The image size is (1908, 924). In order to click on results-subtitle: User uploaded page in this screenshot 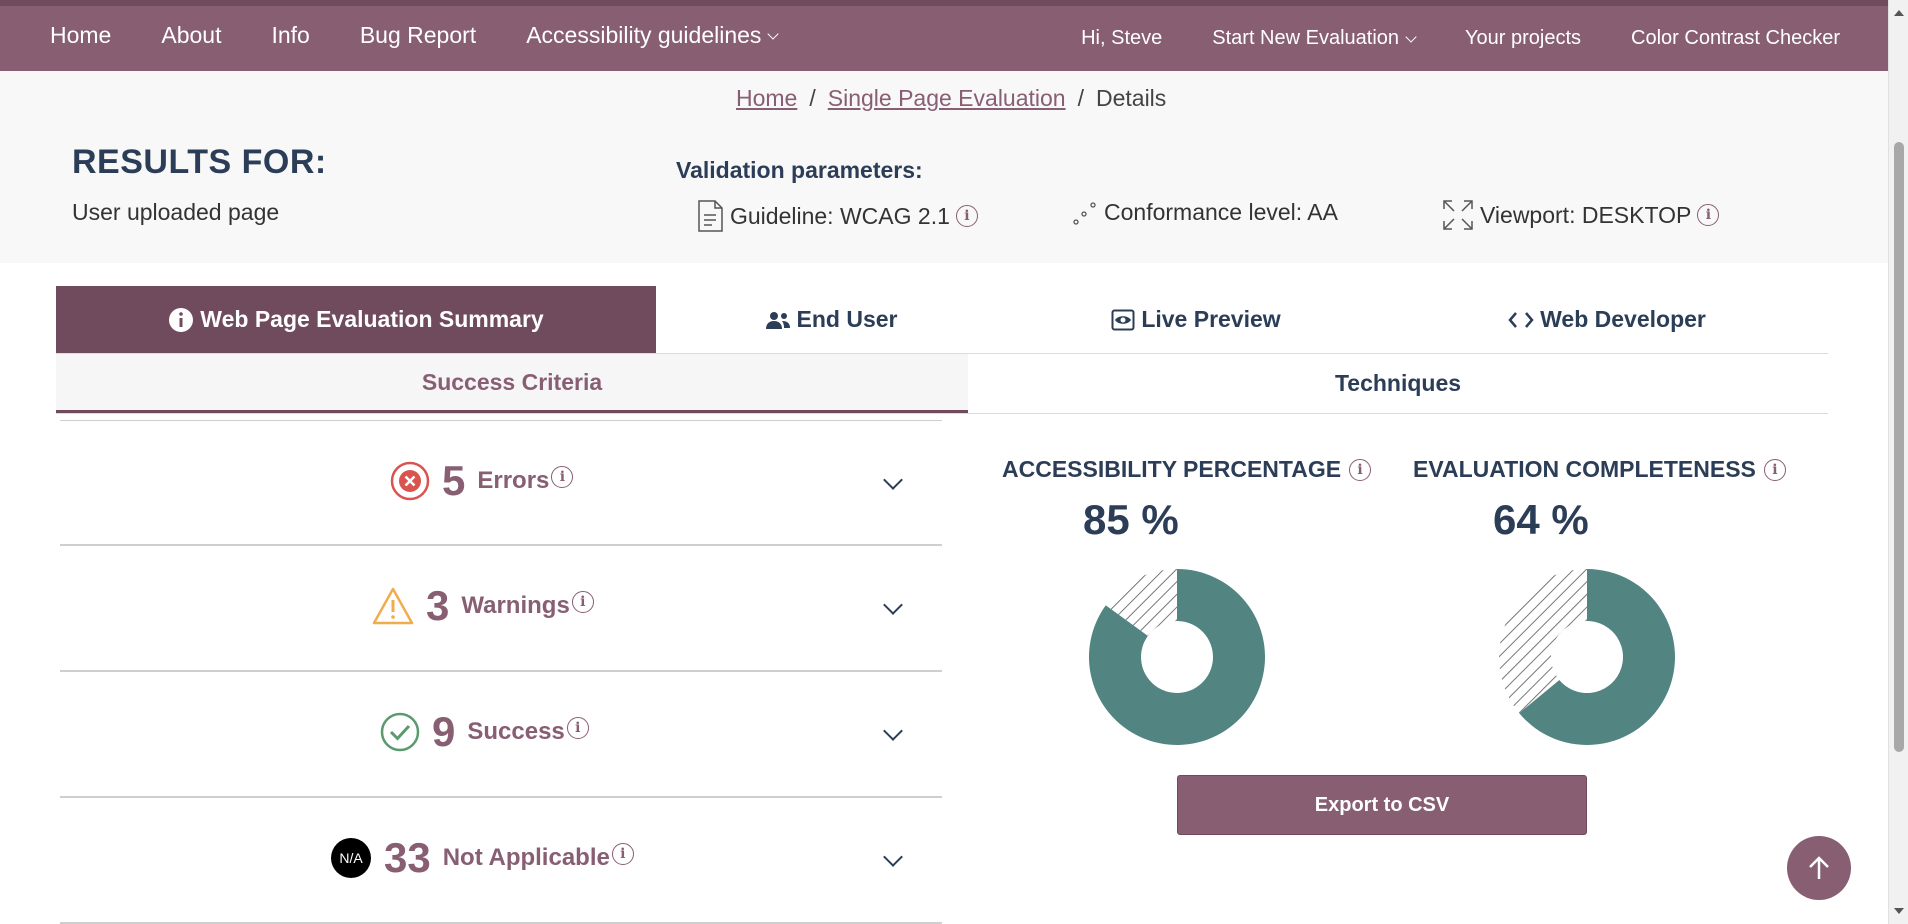, I will do `click(176, 212)`.